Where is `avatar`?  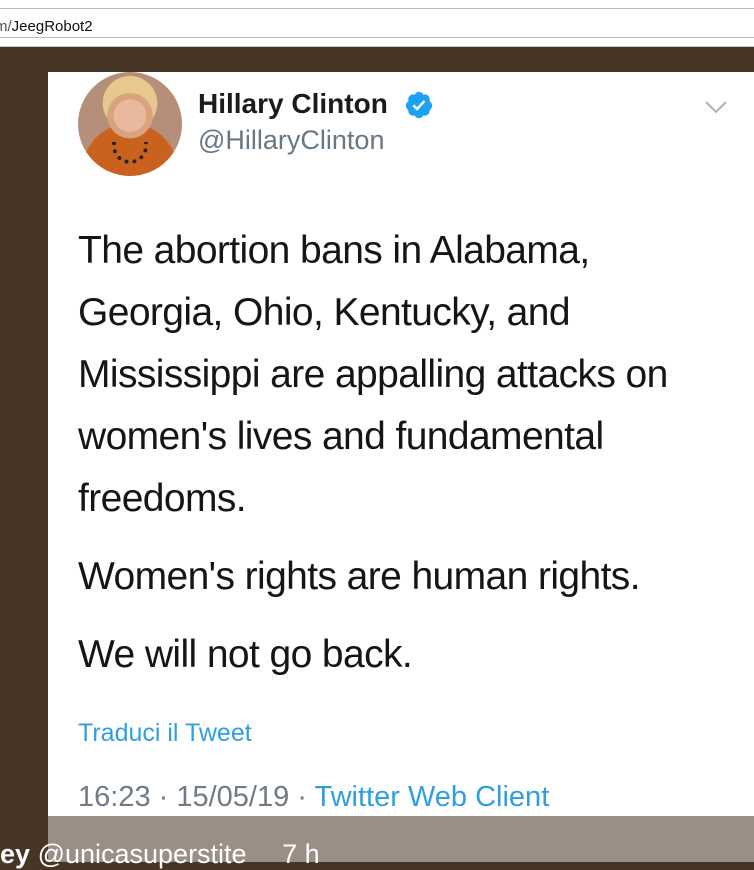
avatar is located at coordinates (130, 124).